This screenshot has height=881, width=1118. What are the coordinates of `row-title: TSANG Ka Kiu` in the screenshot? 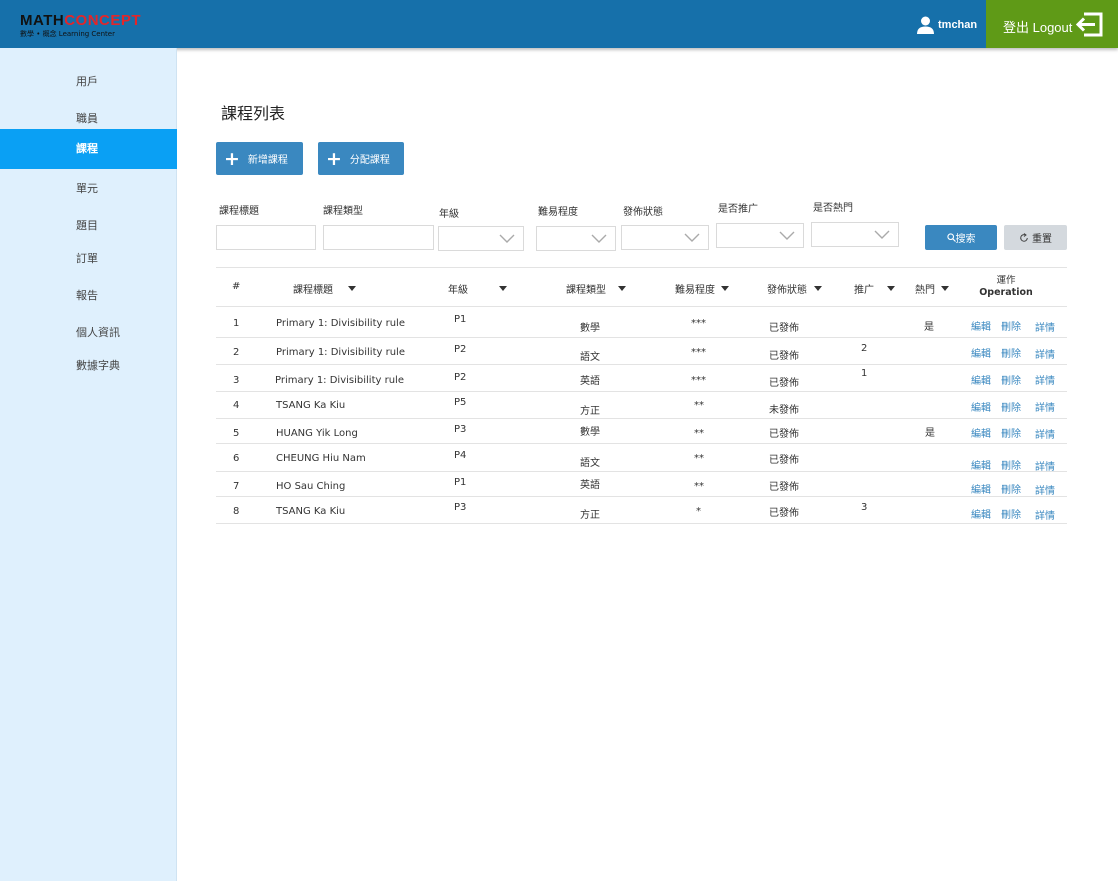 It's located at (311, 511).